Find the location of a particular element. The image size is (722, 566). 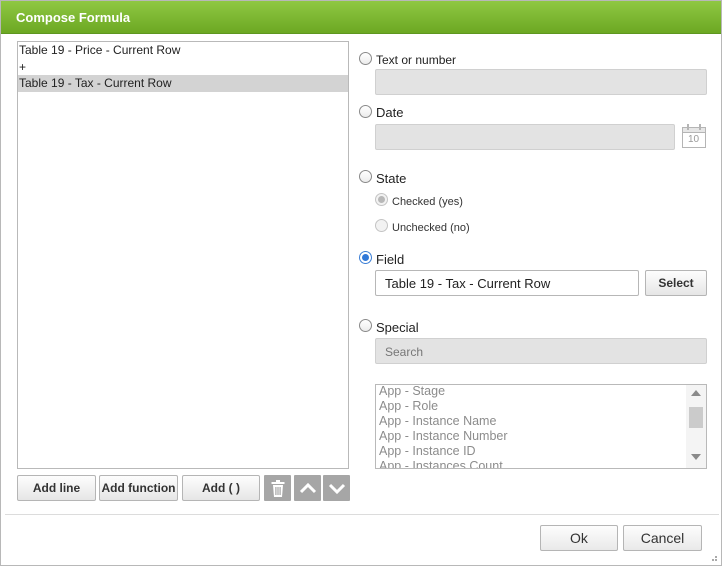

calendar-icon: 10 is located at coordinates (694, 136).